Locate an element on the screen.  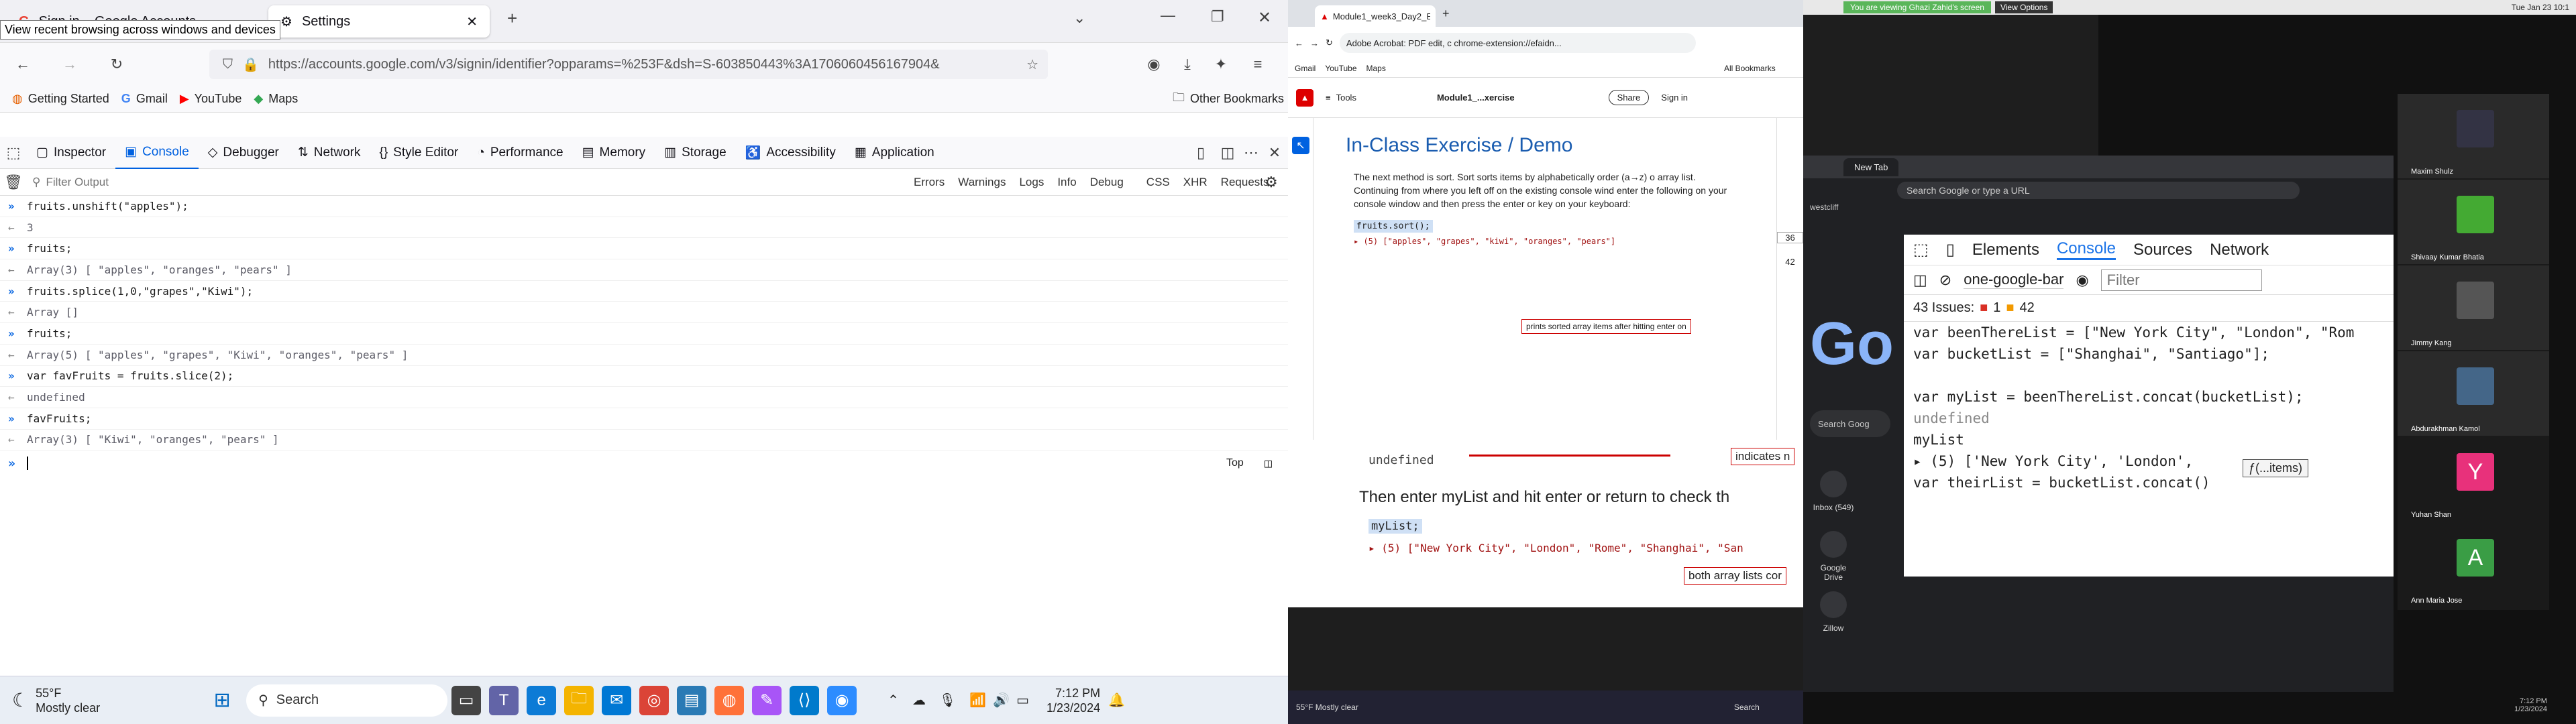
tab-console: ▣ Console is located at coordinates (157, 153).